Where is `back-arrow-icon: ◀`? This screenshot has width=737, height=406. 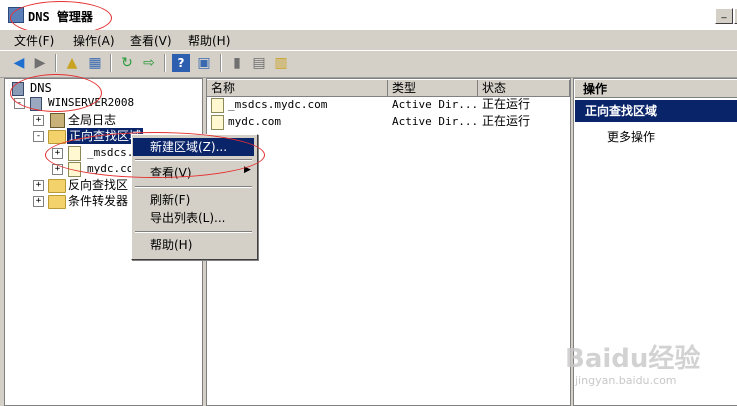
back-arrow-icon: ◀ is located at coordinates (19, 63).